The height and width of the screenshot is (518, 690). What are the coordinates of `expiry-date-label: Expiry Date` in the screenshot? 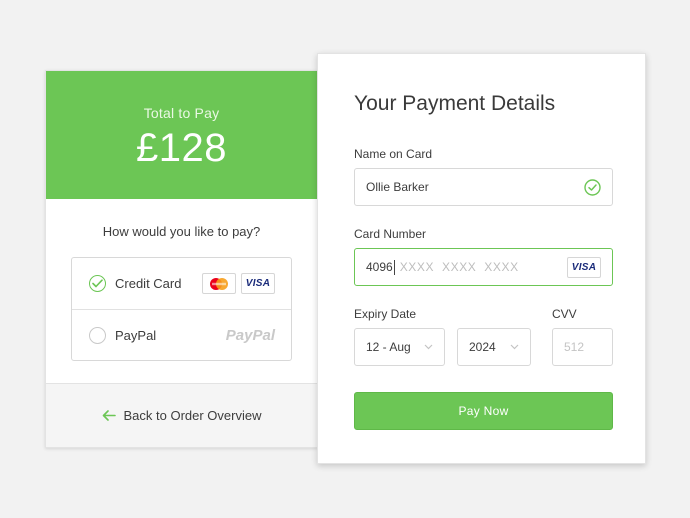 It's located at (385, 314).